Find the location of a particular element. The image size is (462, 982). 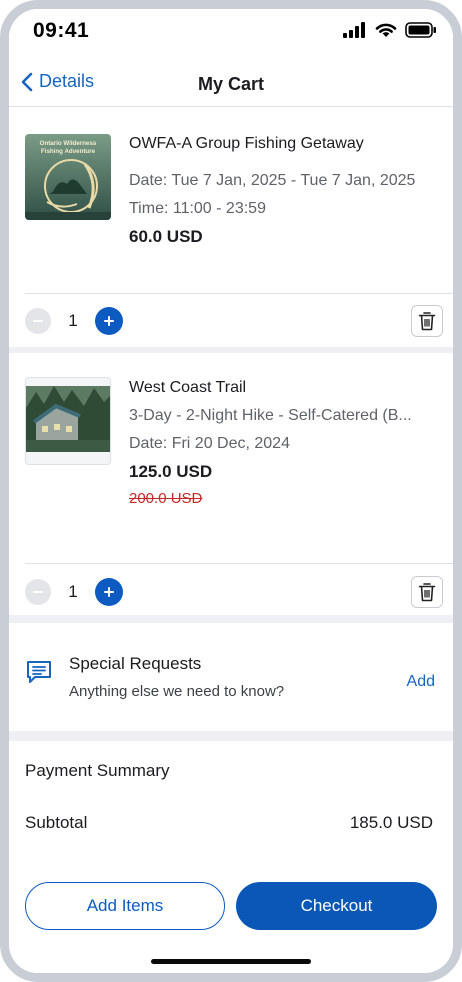

special-requests-title: Special Requests is located at coordinates (135, 663).